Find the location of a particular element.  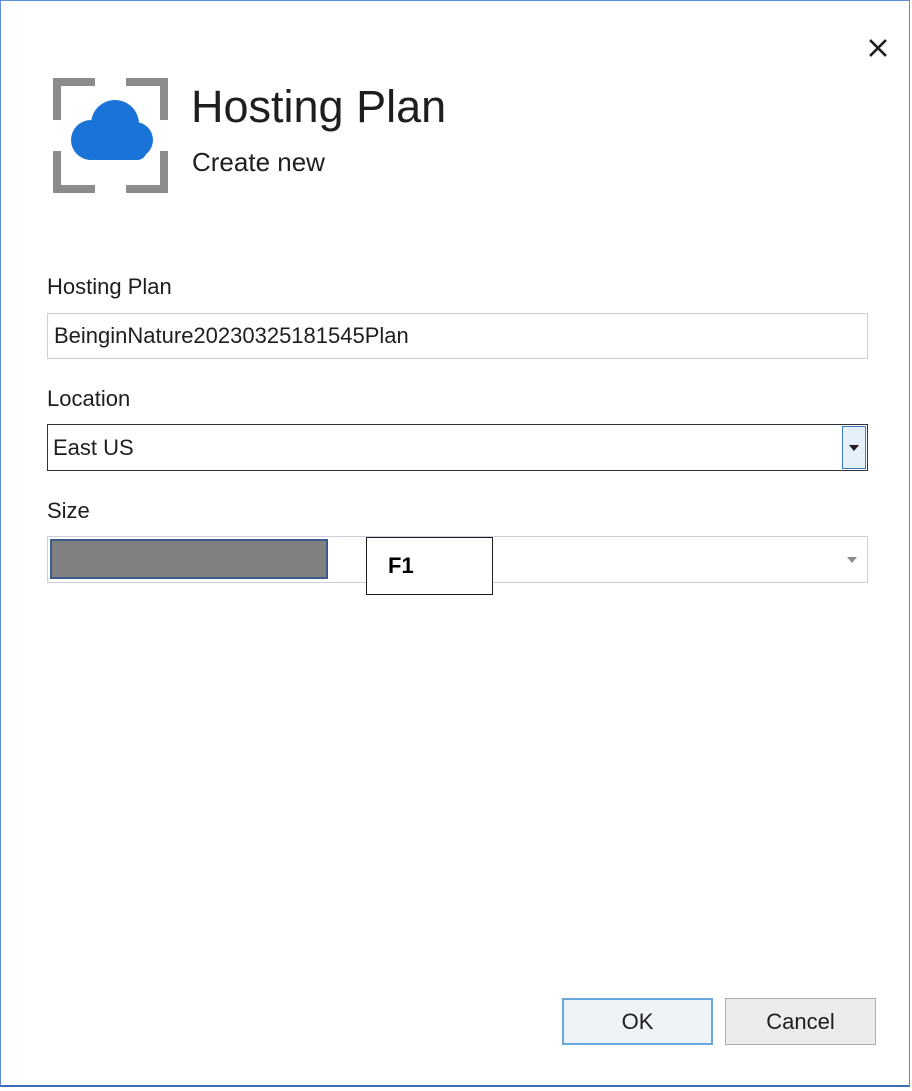

location-dropdown: East US is located at coordinates (457, 447).